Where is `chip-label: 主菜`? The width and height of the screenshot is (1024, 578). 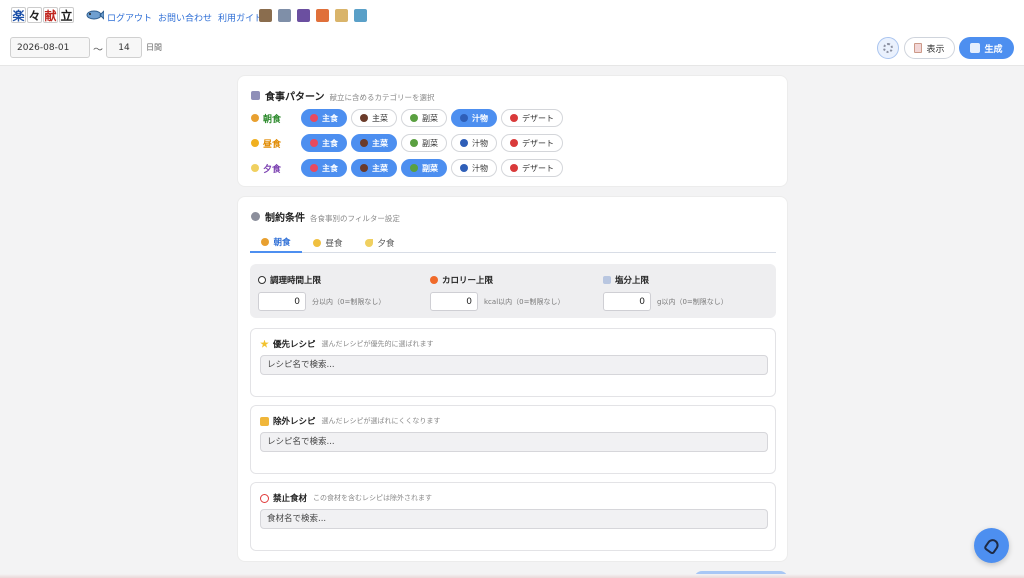
chip-label: 主菜 is located at coordinates (380, 118).